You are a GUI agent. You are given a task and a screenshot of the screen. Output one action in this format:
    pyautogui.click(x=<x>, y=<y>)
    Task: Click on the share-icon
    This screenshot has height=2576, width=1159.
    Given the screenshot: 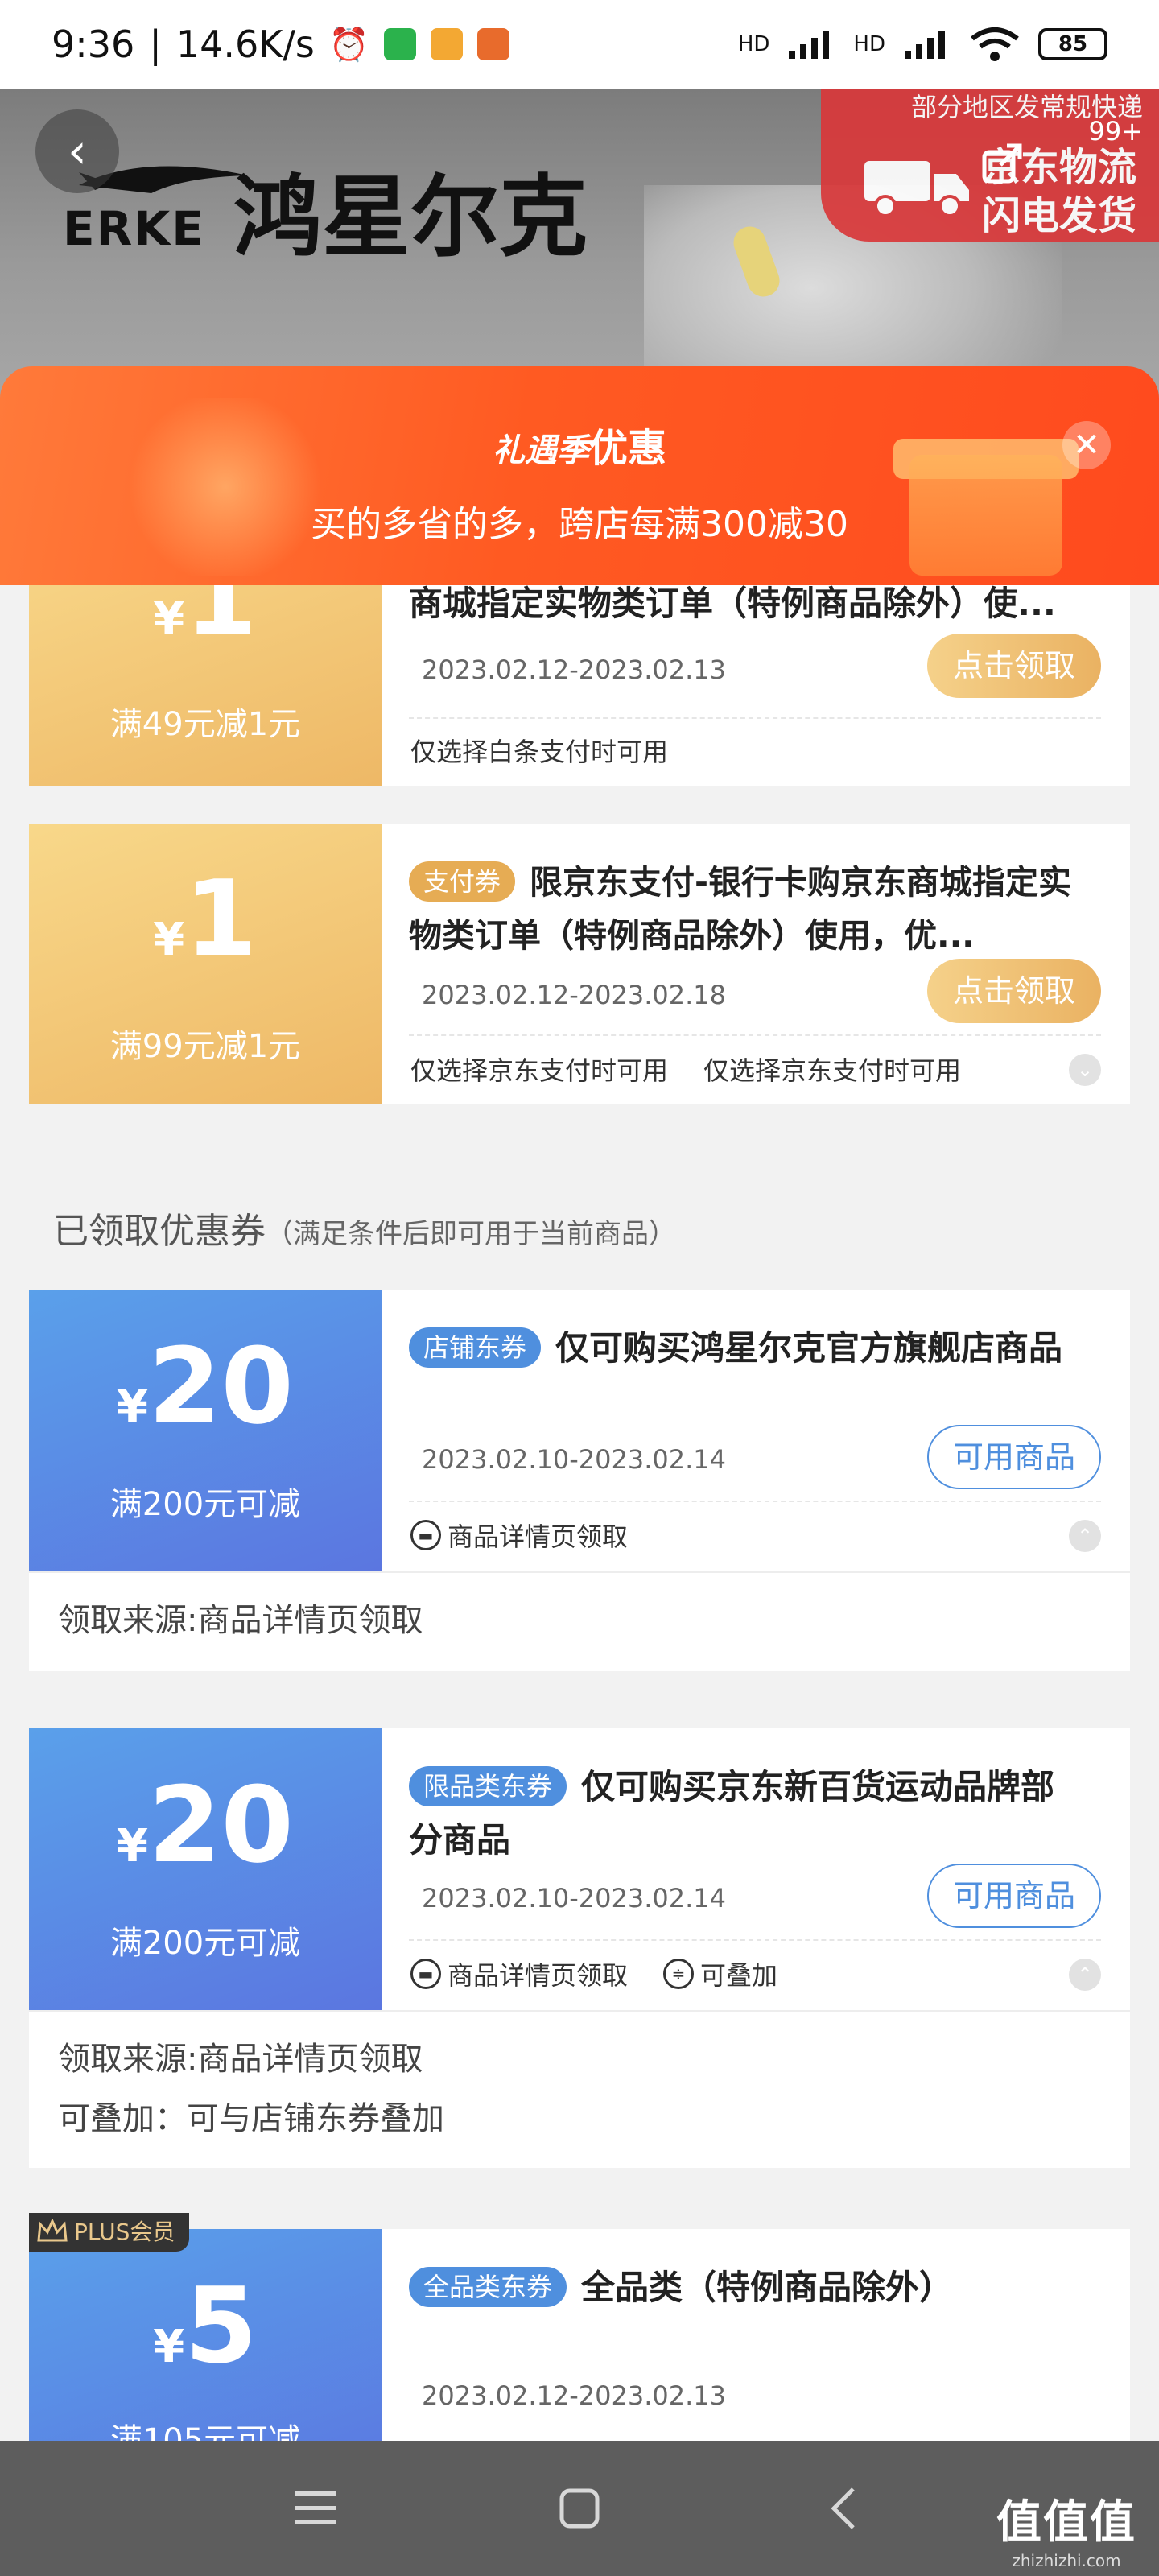 What is the action you would take?
    pyautogui.click(x=1002, y=163)
    